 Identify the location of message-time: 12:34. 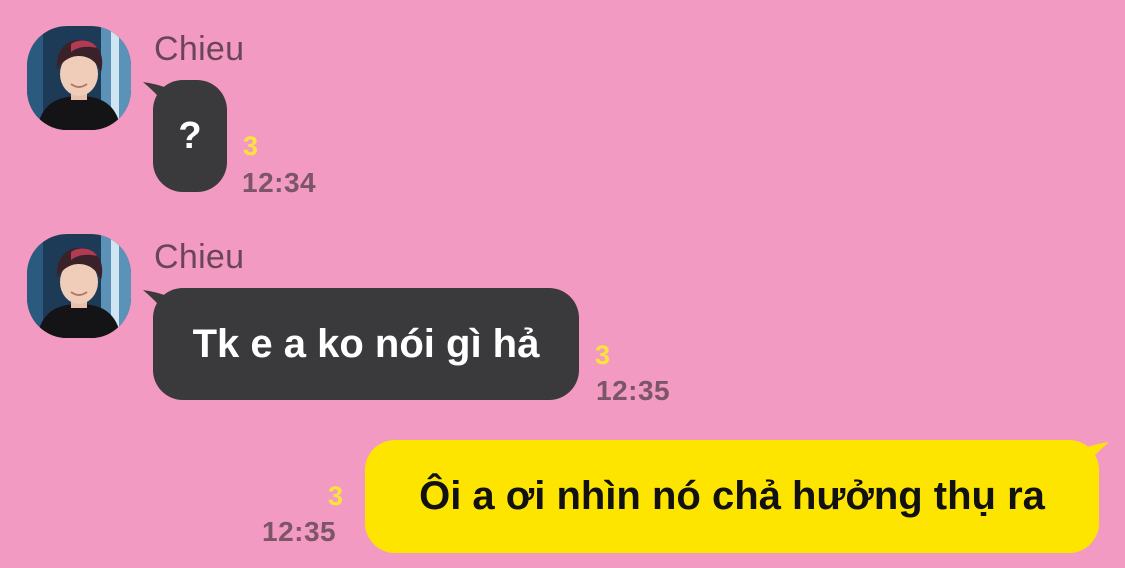
(279, 182).